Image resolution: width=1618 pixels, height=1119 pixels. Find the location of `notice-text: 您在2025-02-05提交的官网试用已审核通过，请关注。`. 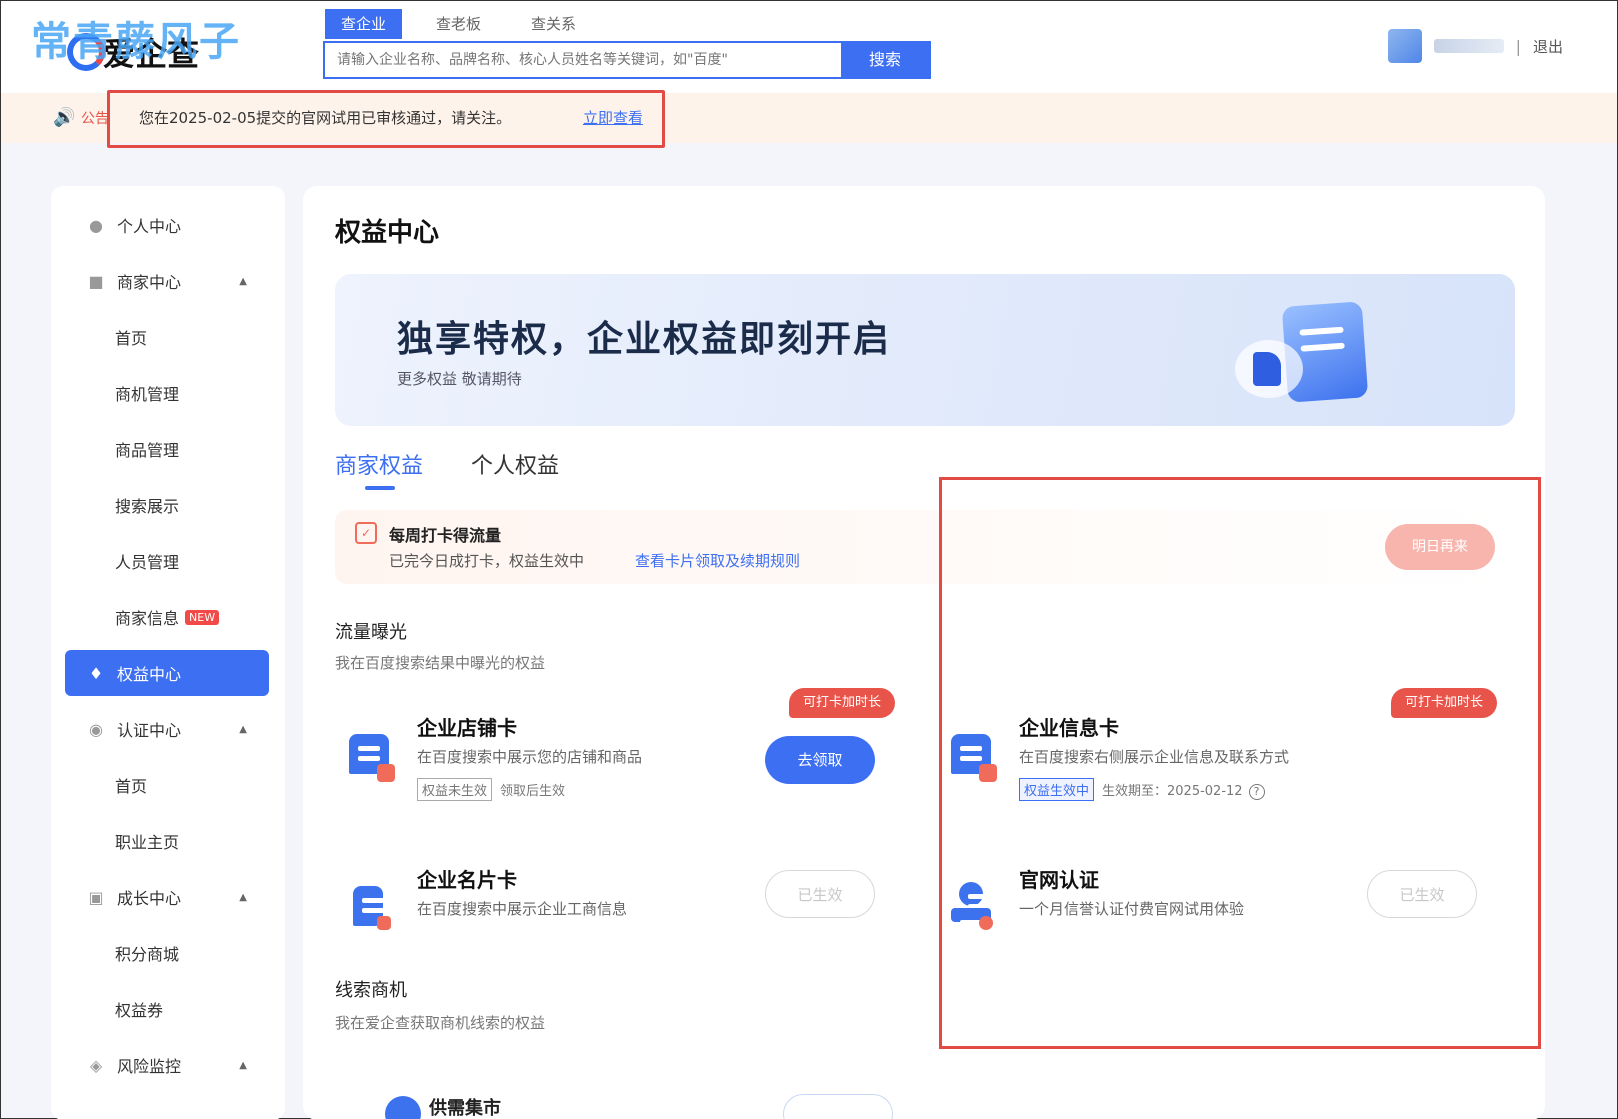

notice-text: 您在2025-02-05提交的官网试用已审核通过，请关注。 is located at coordinates (325, 118).